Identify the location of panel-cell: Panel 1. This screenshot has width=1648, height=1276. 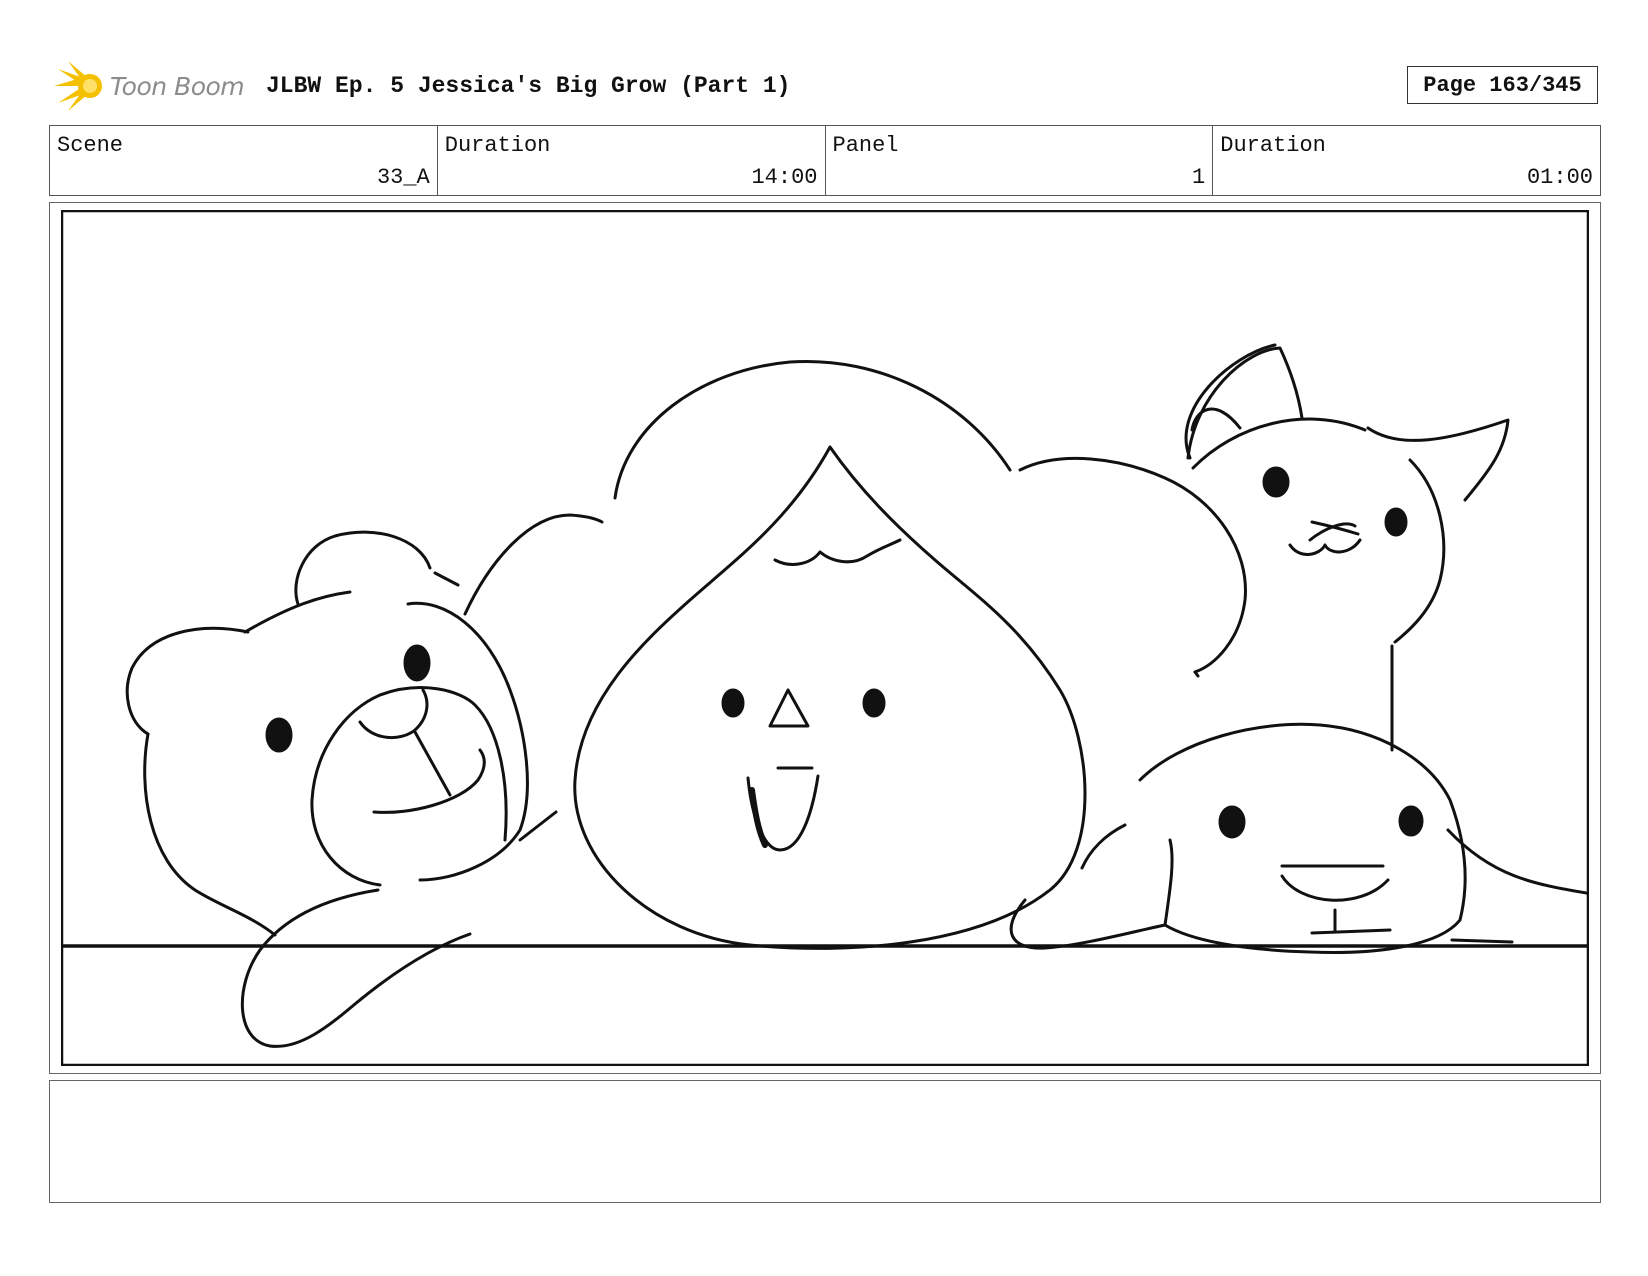
(1020, 160).